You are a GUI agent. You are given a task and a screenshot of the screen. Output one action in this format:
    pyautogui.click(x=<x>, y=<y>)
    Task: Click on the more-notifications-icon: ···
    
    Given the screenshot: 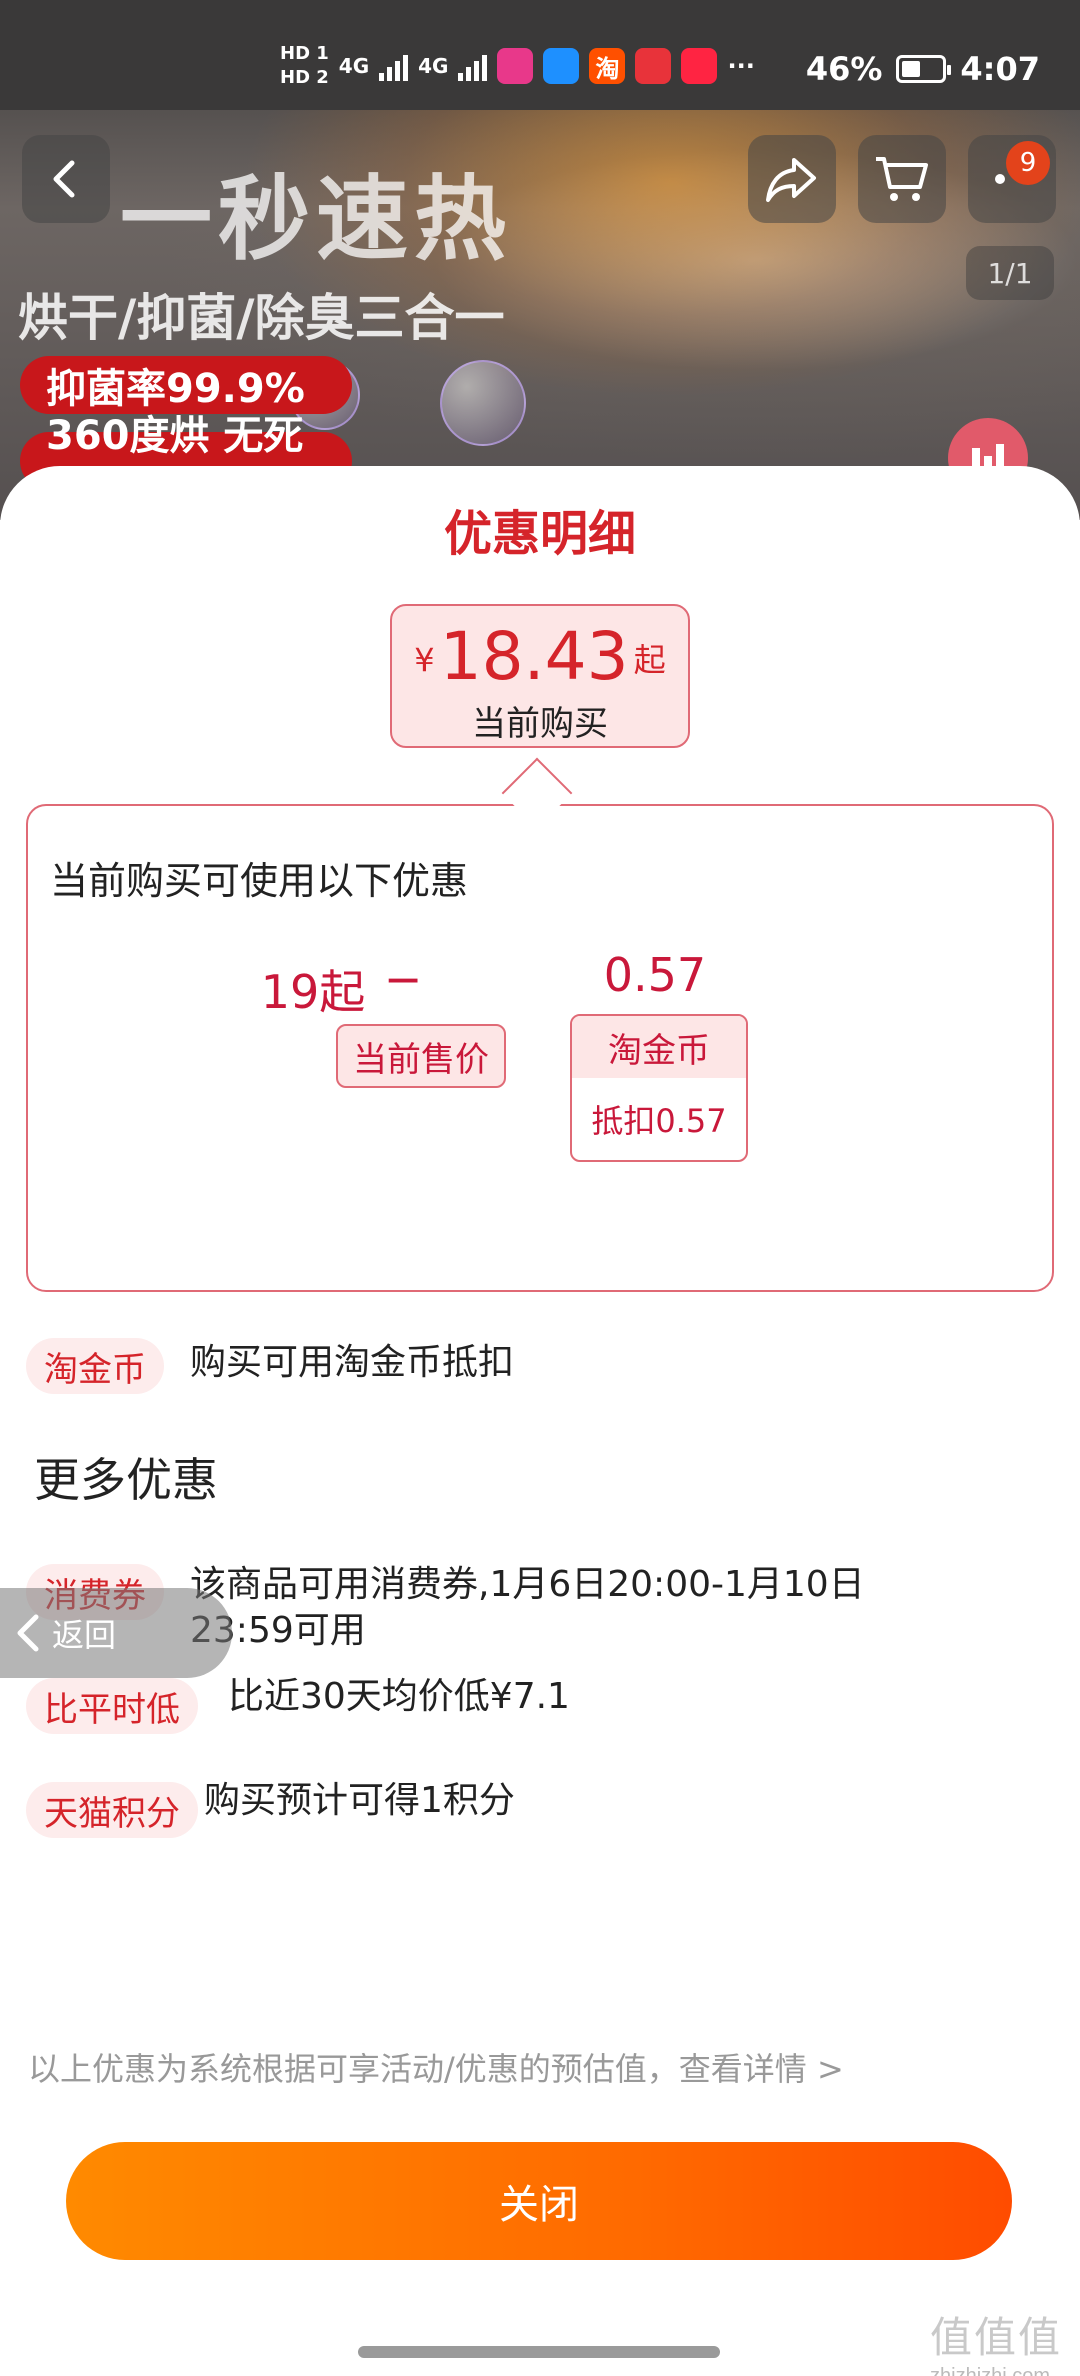 What is the action you would take?
    pyautogui.click(x=741, y=66)
    